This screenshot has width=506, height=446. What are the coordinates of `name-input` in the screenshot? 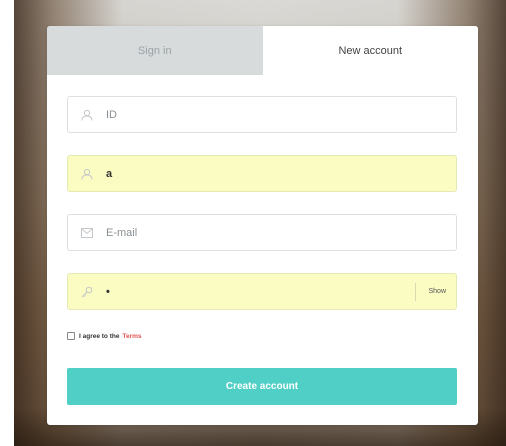 It's located at (281, 173).